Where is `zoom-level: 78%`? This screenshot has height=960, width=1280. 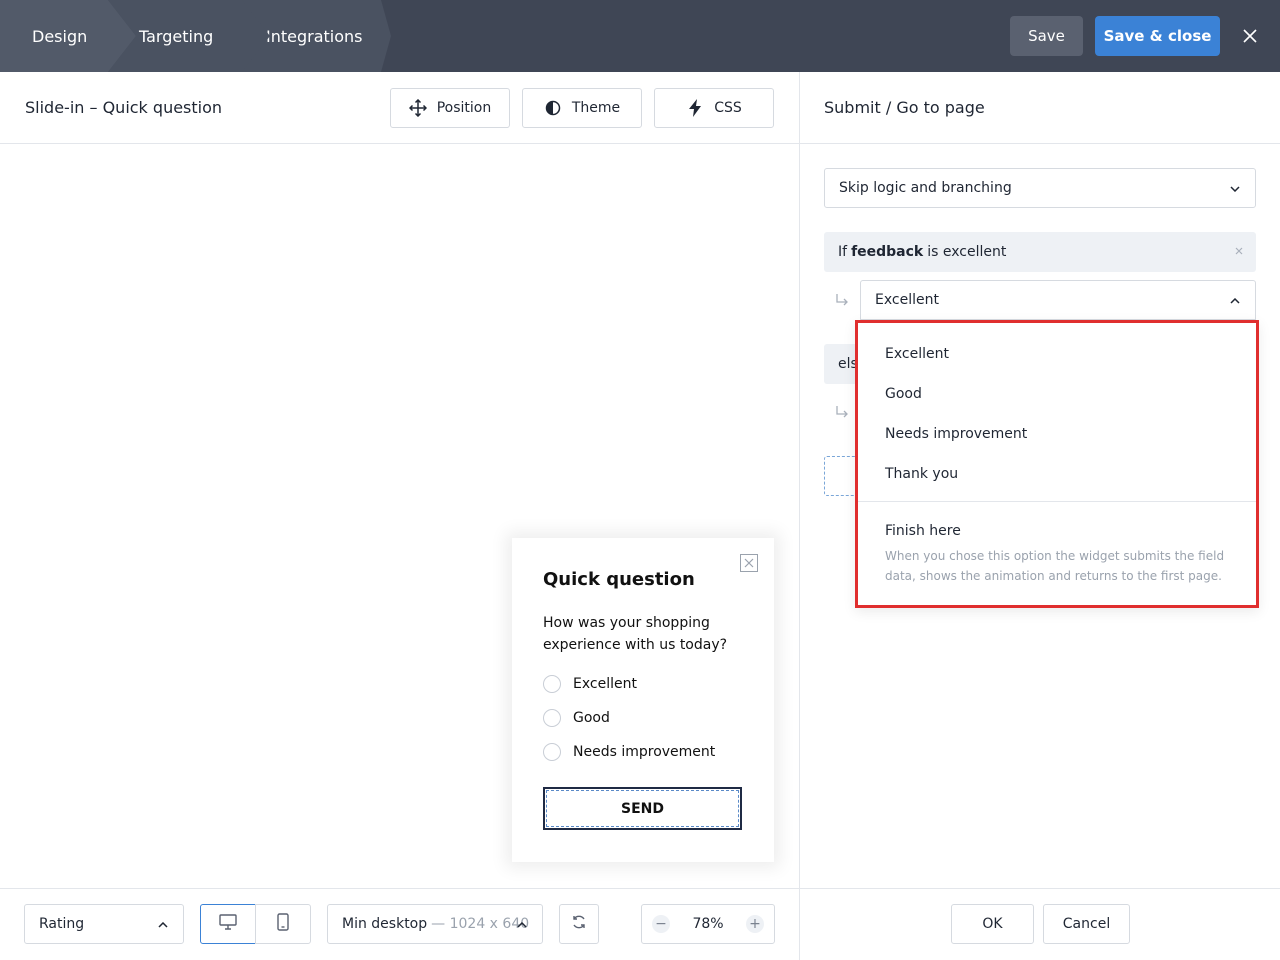 zoom-level: 78% is located at coordinates (708, 924).